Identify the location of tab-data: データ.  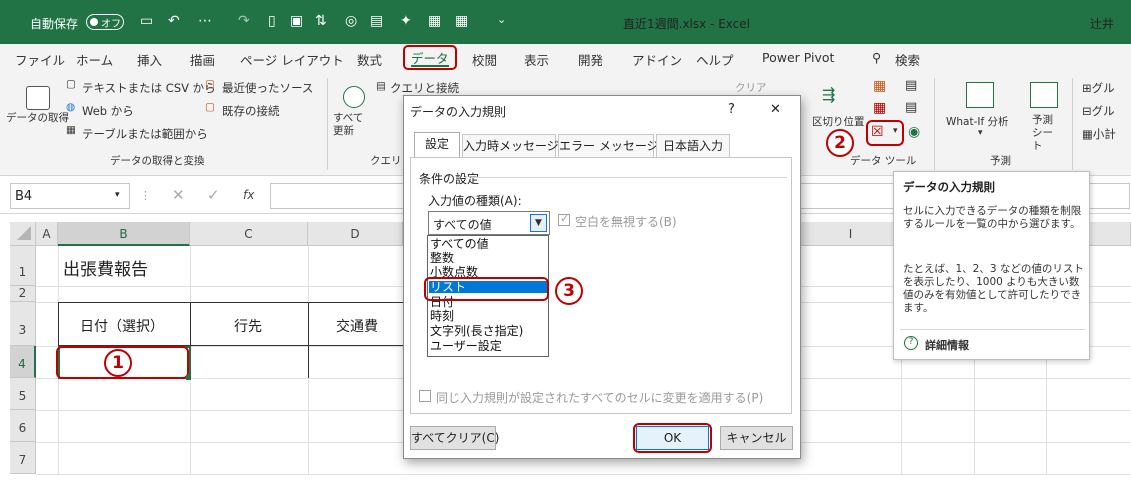
(430, 57).